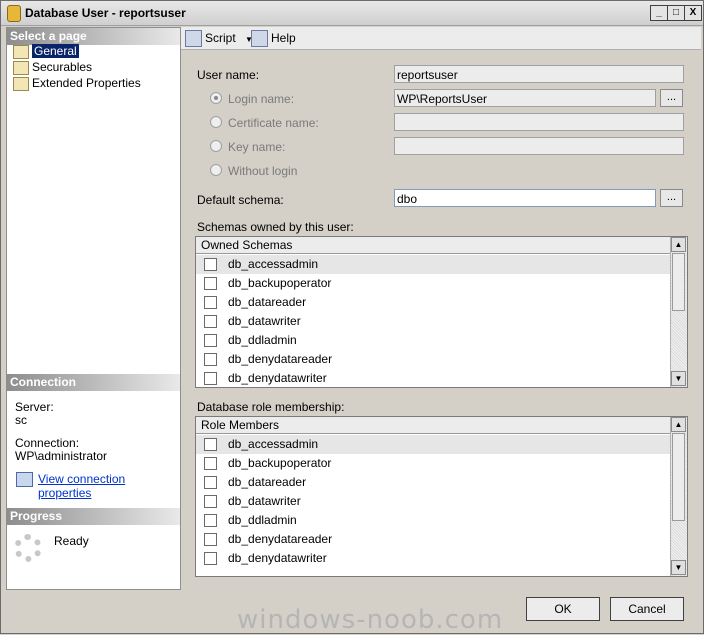  I want to click on schema-name: db_accessadmin, so click(273, 264).